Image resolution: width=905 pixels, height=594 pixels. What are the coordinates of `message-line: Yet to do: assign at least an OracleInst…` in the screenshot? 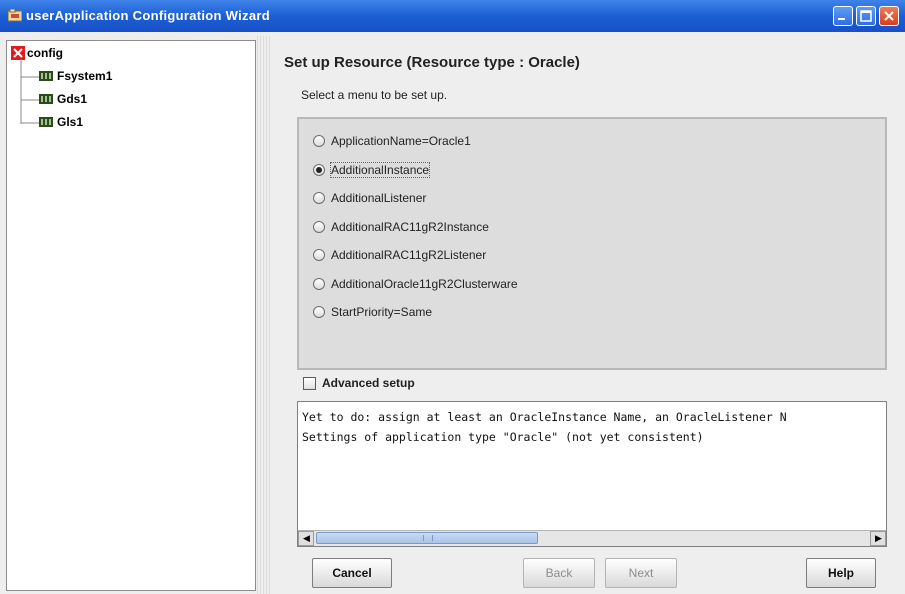 It's located at (544, 417).